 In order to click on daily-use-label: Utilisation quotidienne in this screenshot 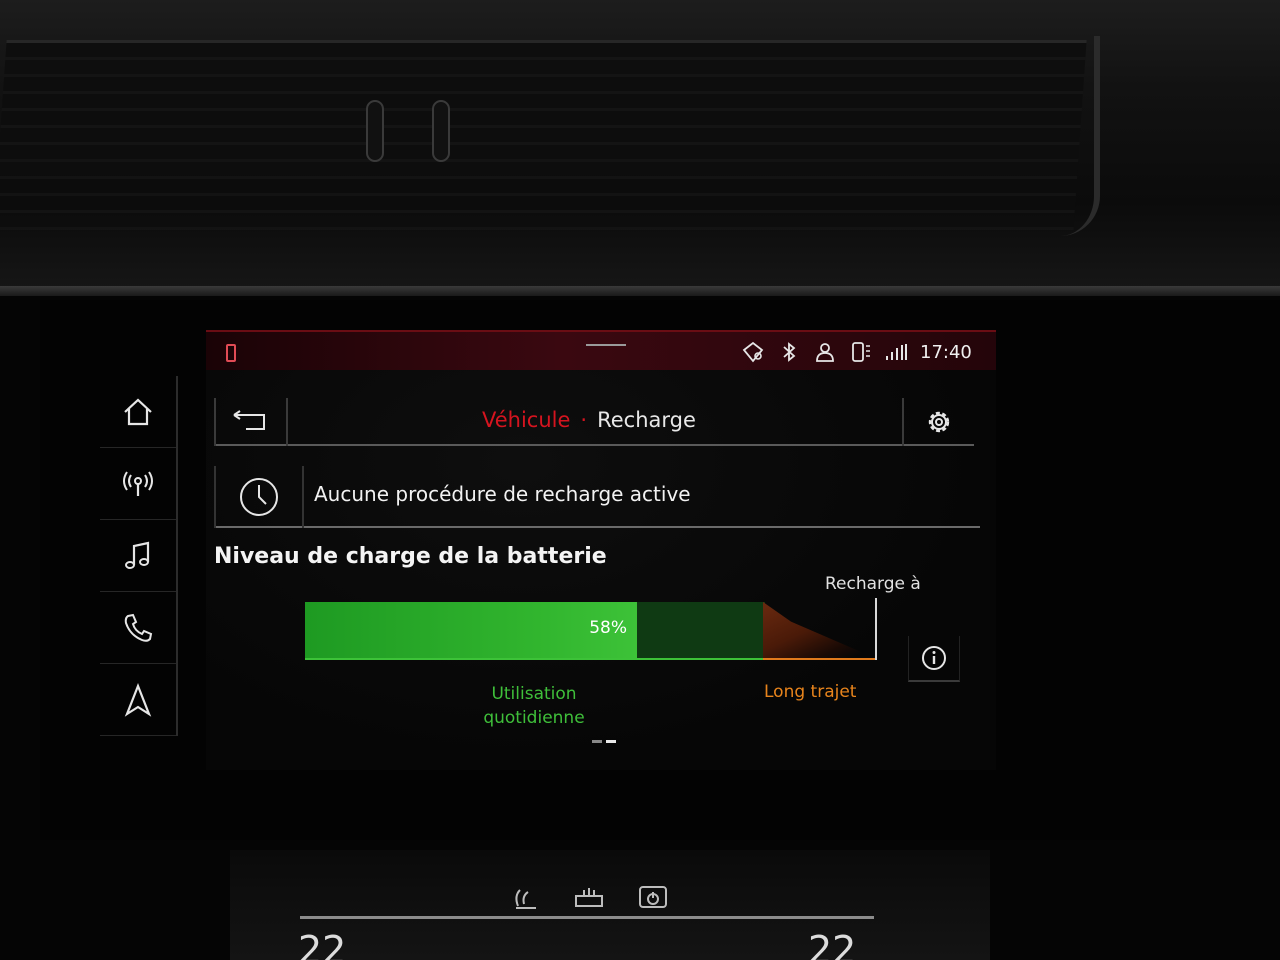, I will do `click(534, 706)`.